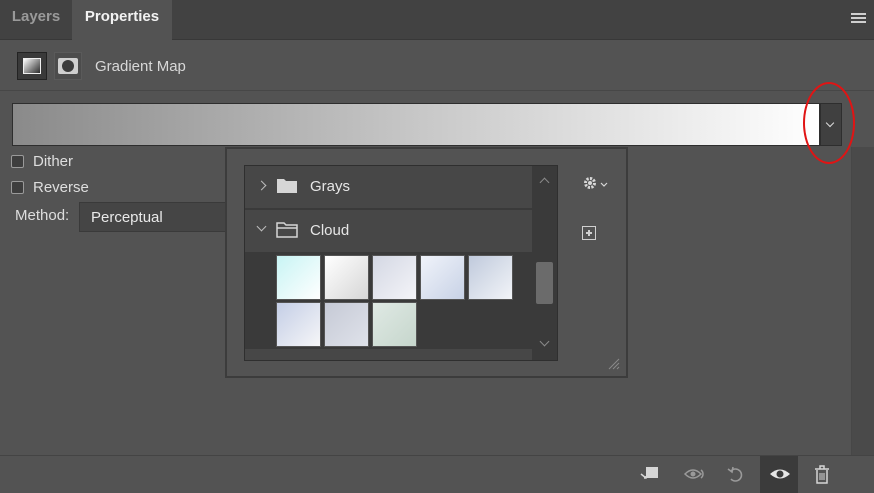  Describe the element at coordinates (17, 161) in the screenshot. I see `dither-checkbox` at that location.